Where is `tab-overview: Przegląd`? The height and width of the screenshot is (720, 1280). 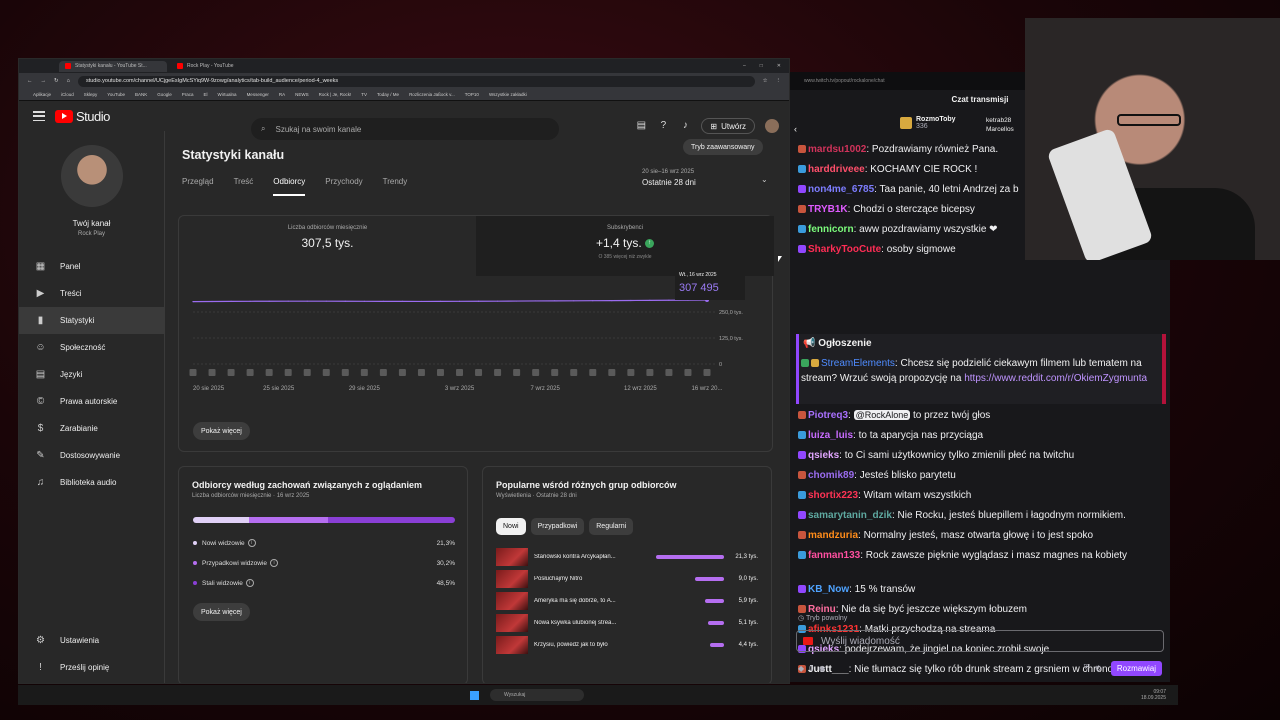
tab-overview: Przegląd is located at coordinates (198, 186).